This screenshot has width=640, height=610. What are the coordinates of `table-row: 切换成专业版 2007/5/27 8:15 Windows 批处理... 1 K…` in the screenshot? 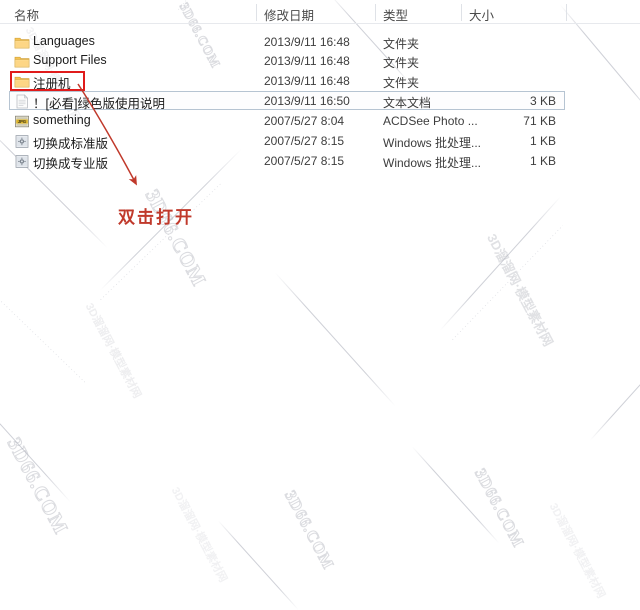 It's located at (320, 161).